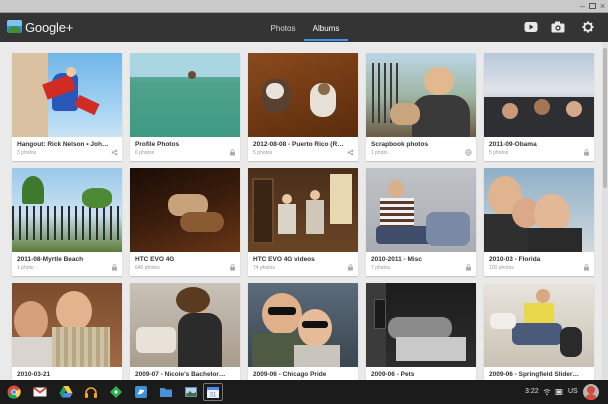  I want to click on album-photo-count: 100 photos, so click(501, 268).